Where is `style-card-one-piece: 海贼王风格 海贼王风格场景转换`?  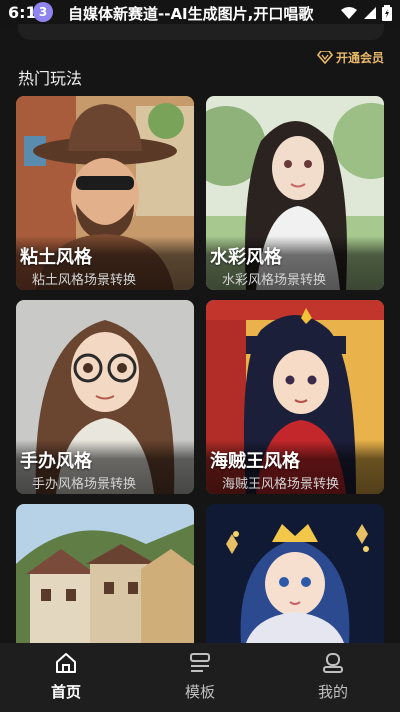 style-card-one-piece: 海贼王风格 海贼王风格场景转换 is located at coordinates (295, 397).